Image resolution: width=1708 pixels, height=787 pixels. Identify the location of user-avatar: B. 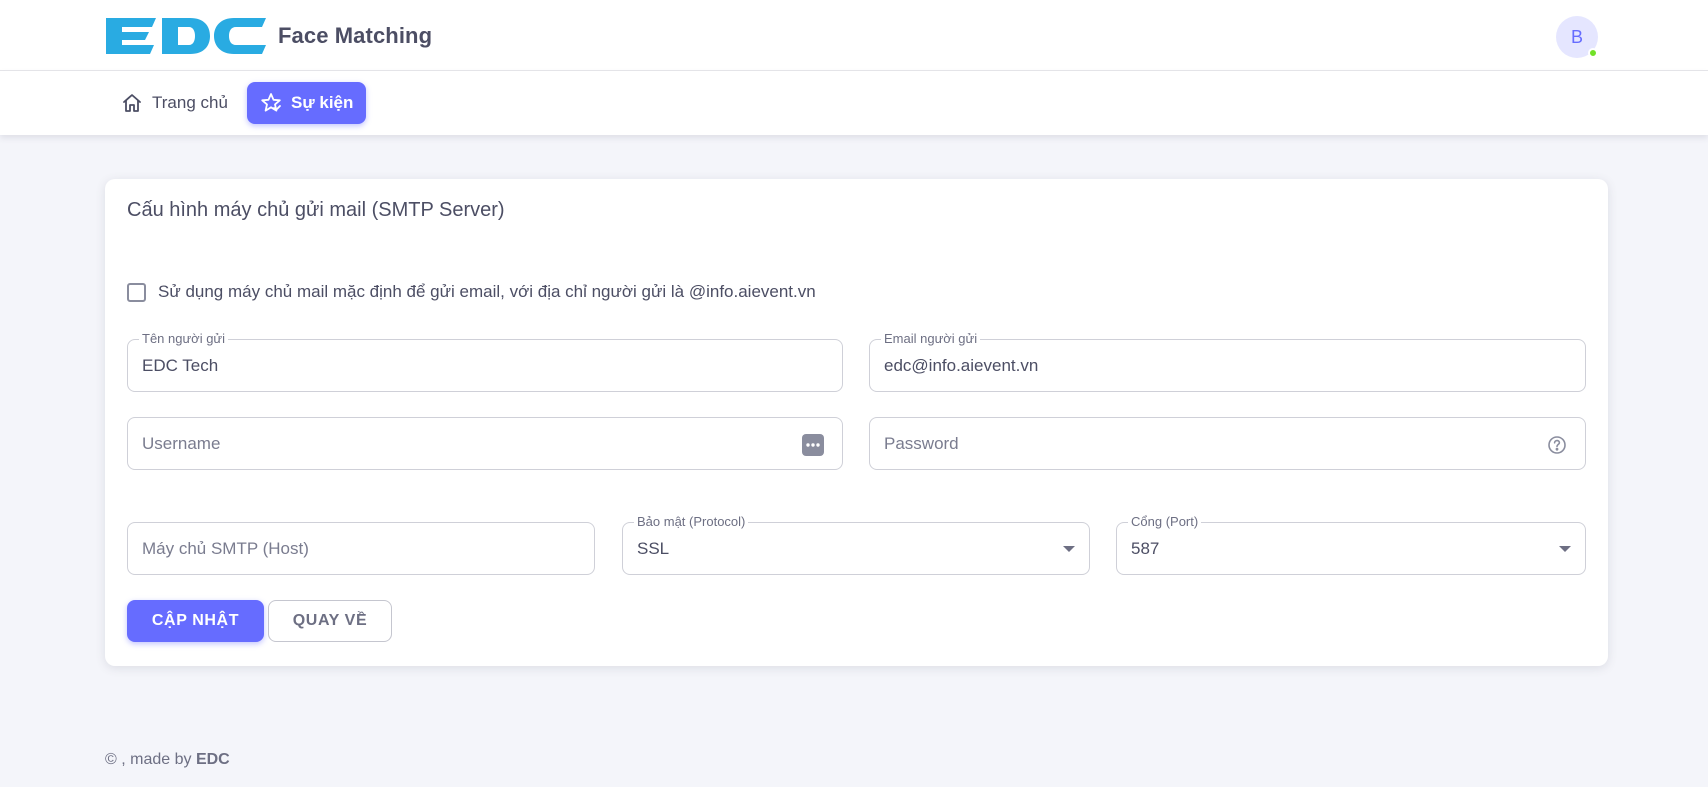
(1577, 37).